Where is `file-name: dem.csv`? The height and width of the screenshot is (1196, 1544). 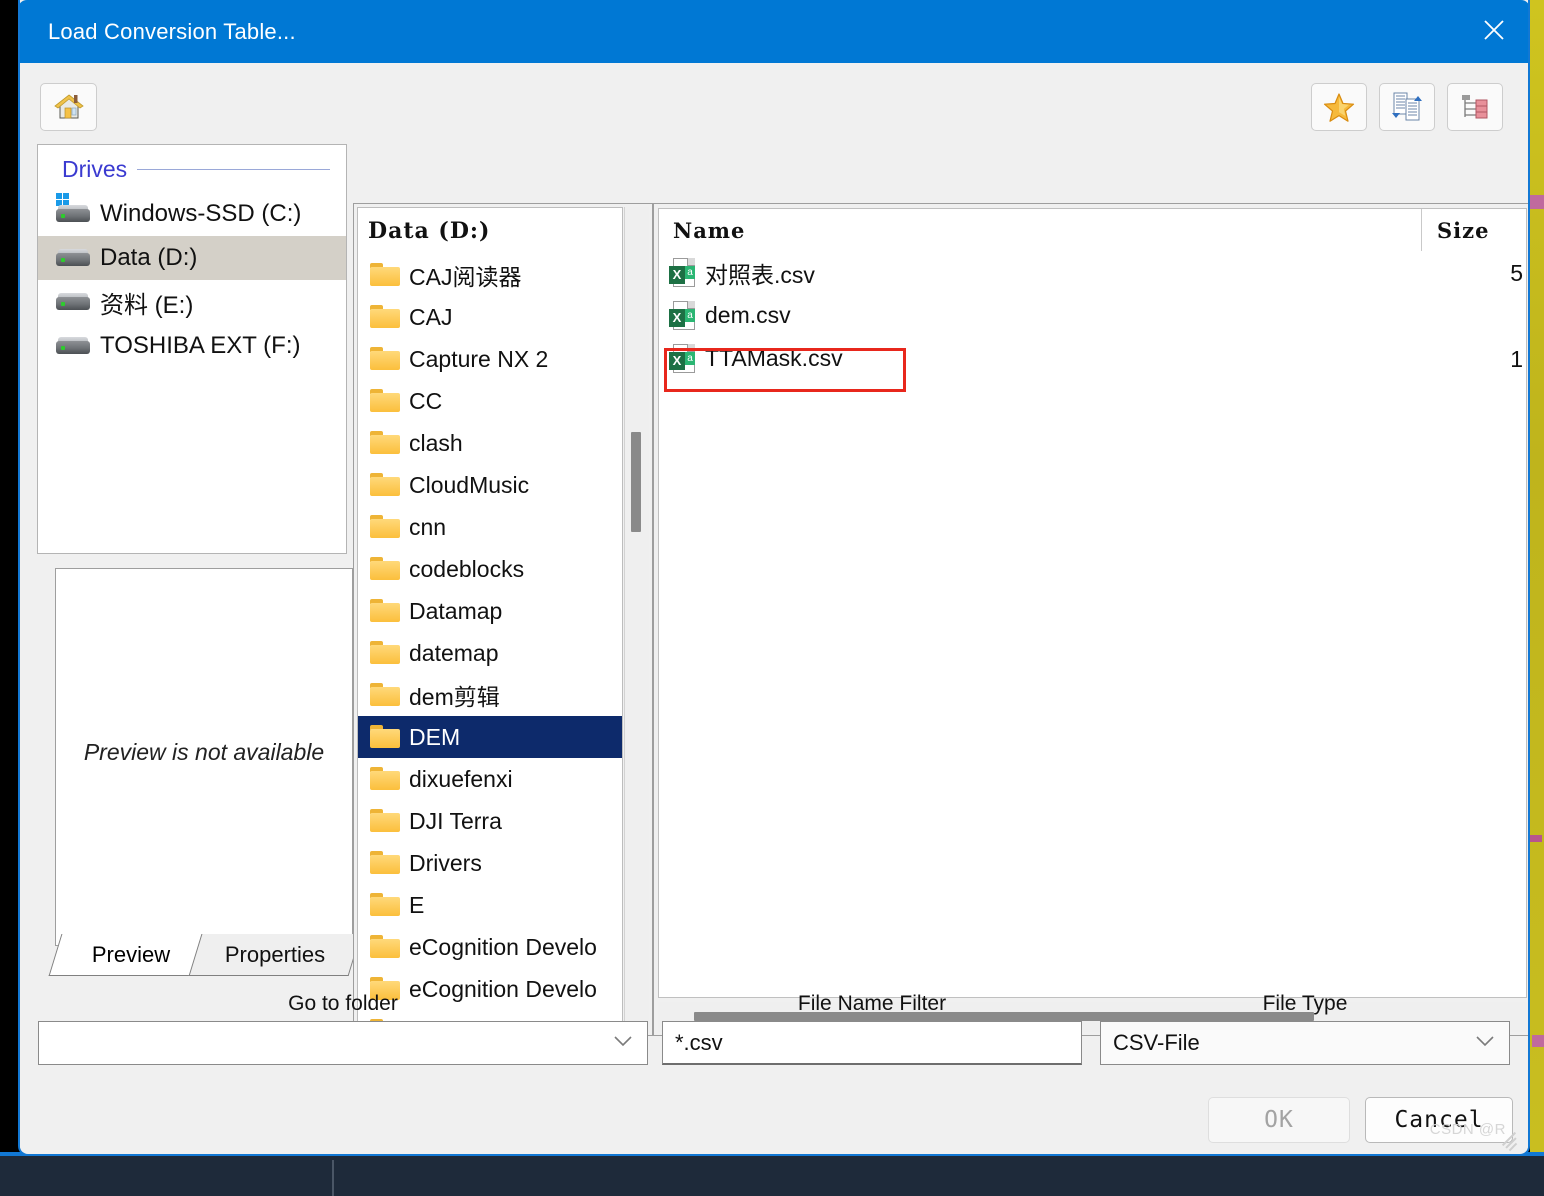
file-name: dem.csv is located at coordinates (748, 315).